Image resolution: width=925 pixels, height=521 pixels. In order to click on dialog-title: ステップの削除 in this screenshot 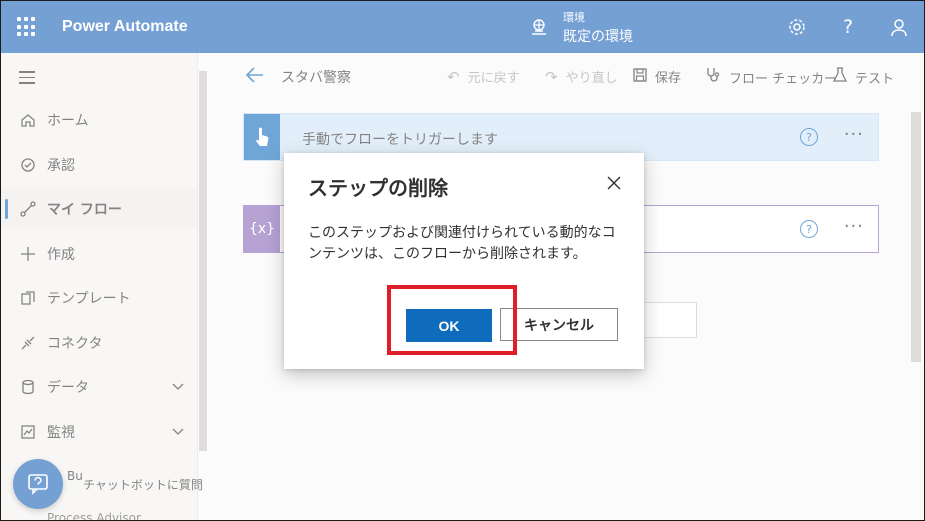, I will do `click(378, 188)`.